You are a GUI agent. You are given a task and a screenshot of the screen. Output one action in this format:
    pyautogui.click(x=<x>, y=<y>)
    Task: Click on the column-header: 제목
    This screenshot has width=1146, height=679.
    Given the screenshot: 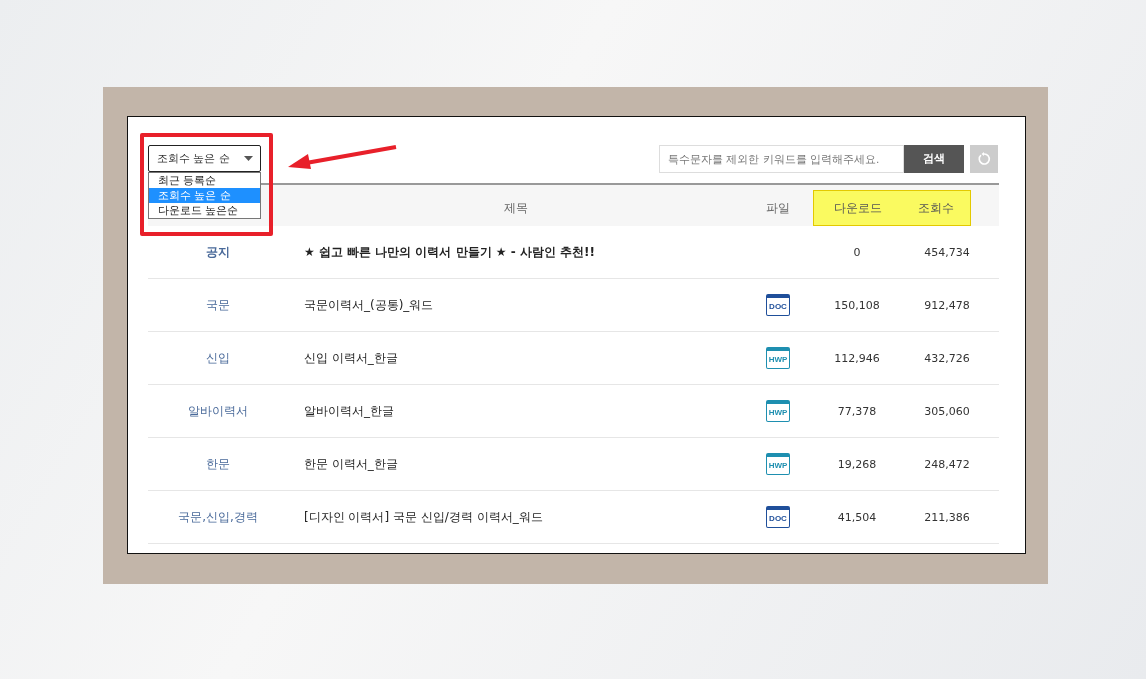 What is the action you would take?
    pyautogui.click(x=515, y=208)
    